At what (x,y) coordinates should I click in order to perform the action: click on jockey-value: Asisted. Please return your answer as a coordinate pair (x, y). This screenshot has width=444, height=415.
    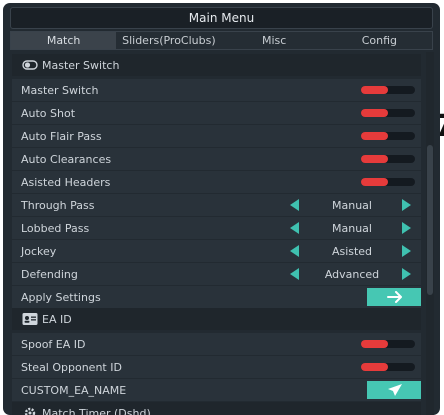
    Looking at the image, I should click on (352, 251).